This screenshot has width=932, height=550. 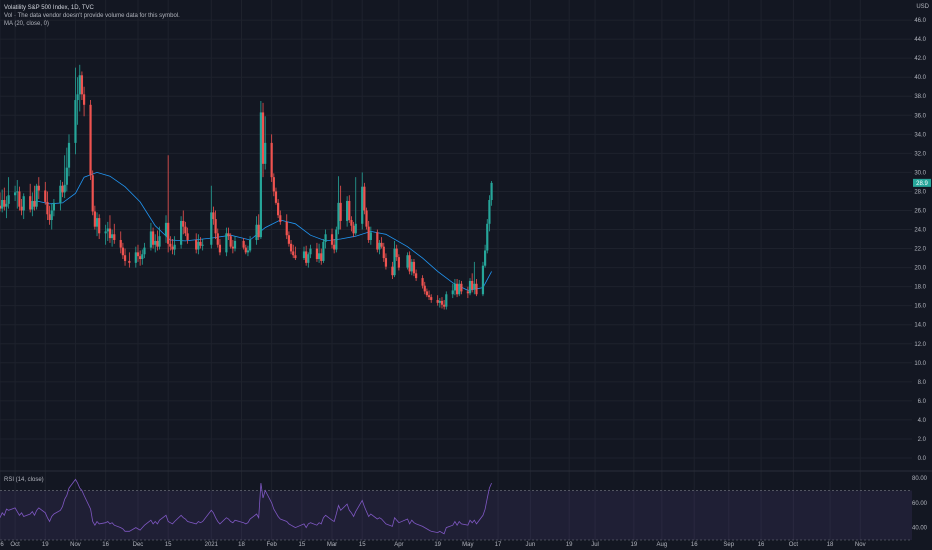 I want to click on rsi-legend: RSI (14, close), so click(x=24, y=480).